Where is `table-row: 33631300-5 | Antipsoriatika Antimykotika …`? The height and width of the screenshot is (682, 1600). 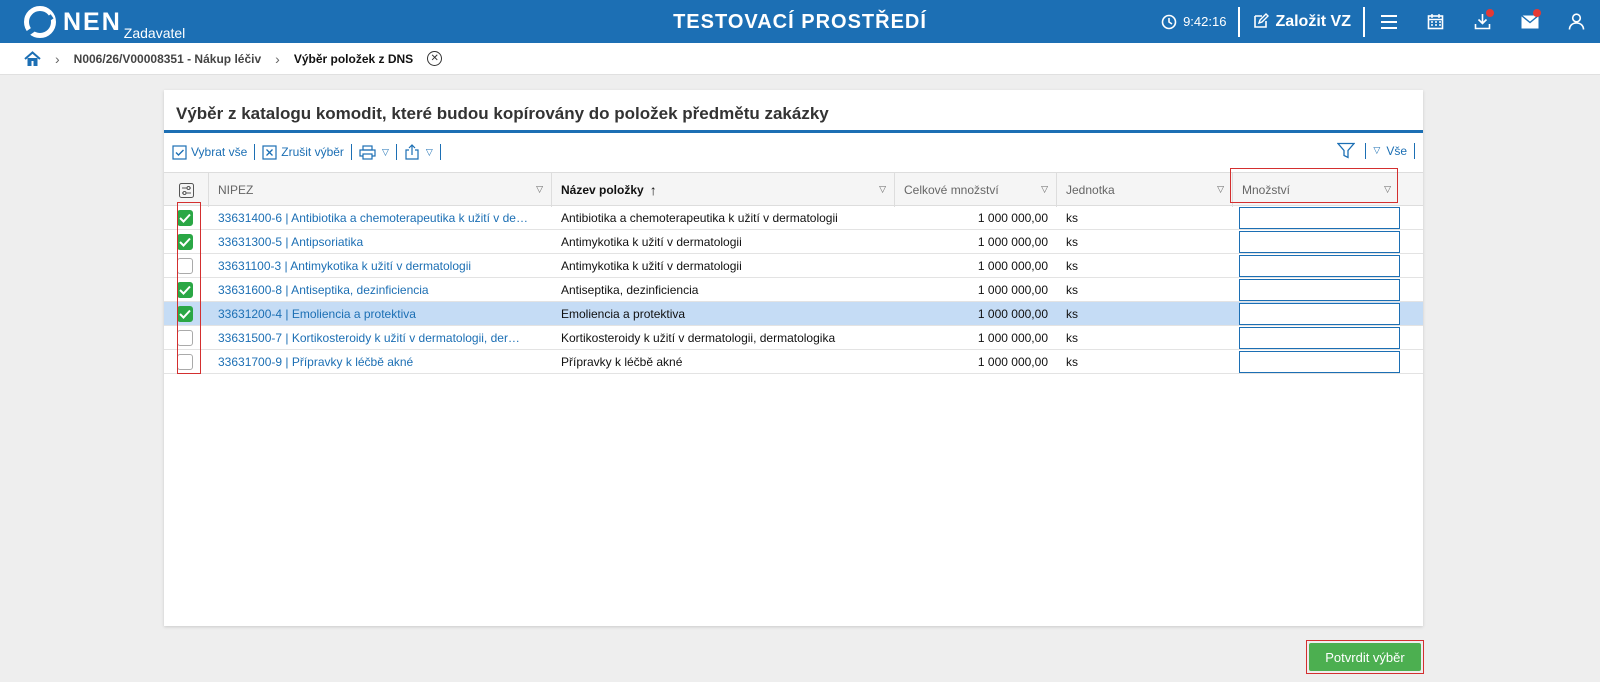
table-row: 33631300-5 | Antipsoriatika Antimykotika … is located at coordinates (793, 242).